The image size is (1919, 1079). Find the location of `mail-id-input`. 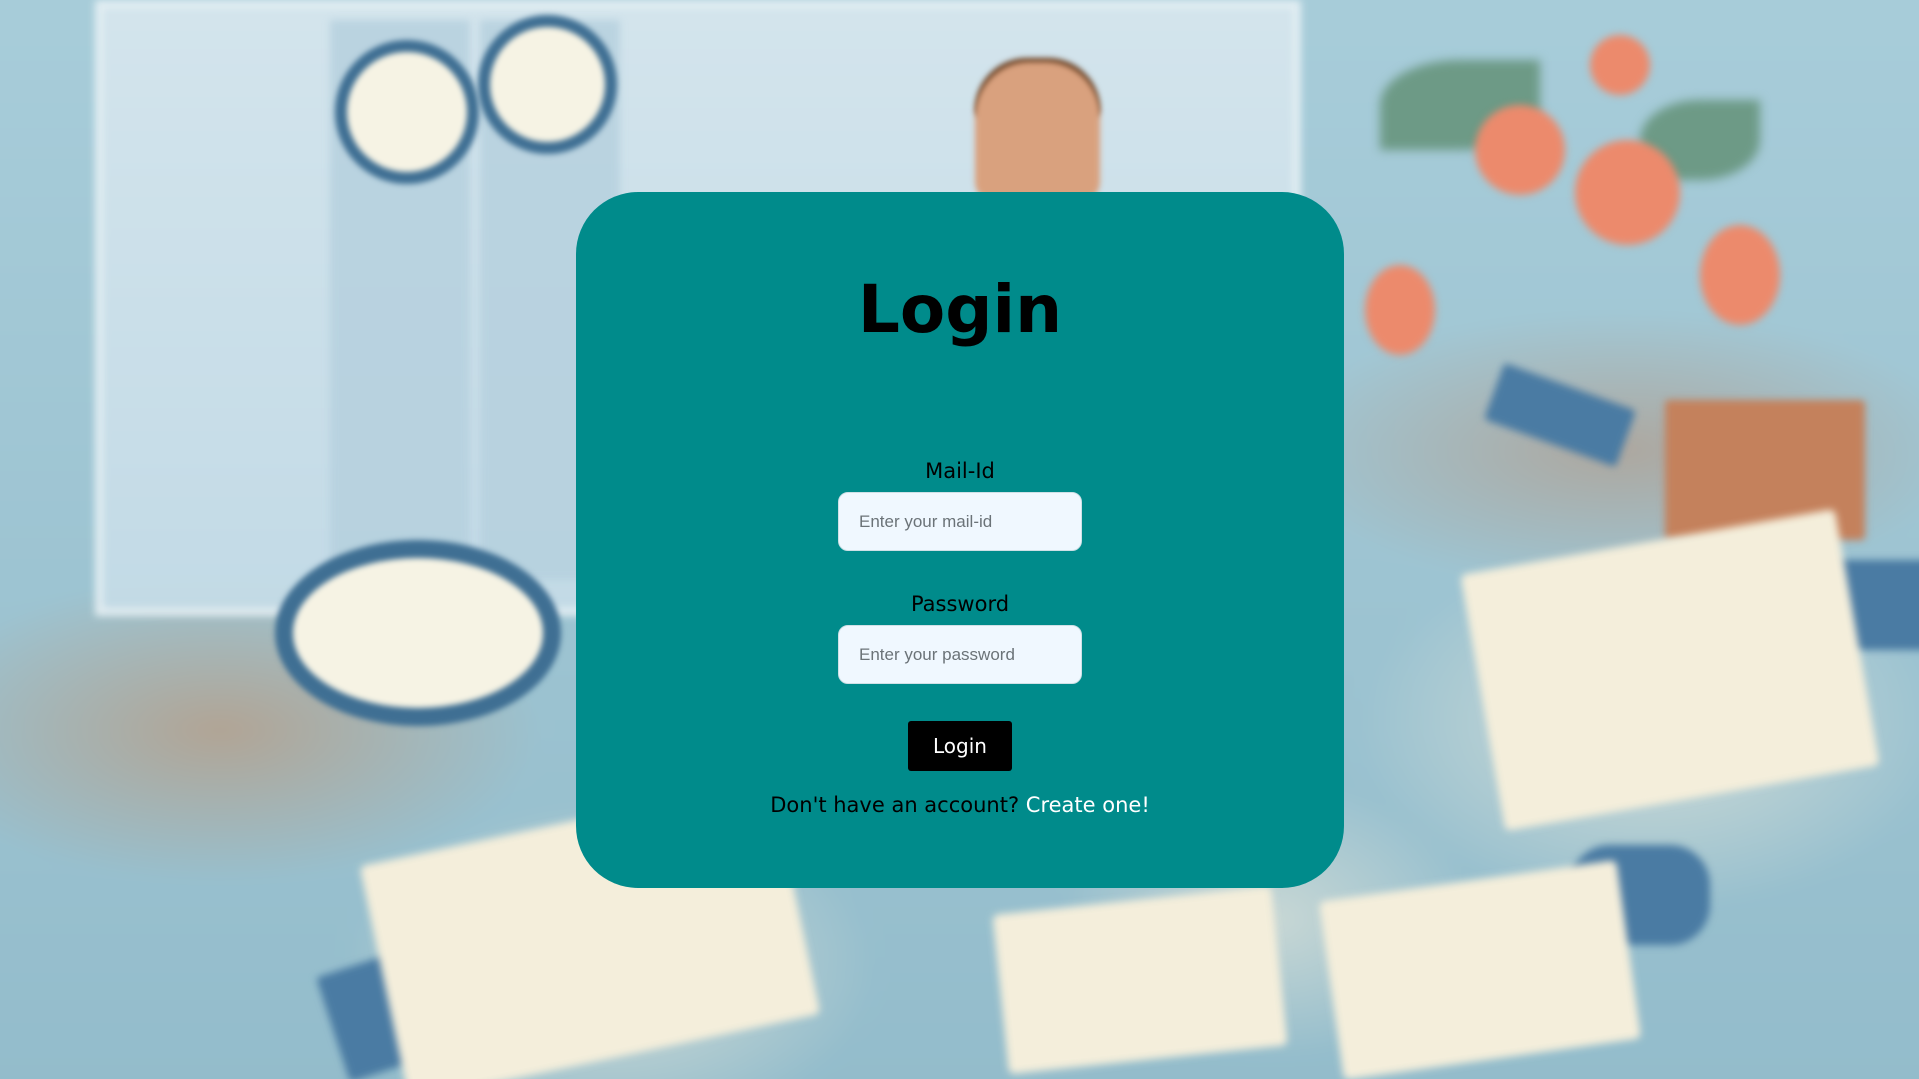

mail-id-input is located at coordinates (960, 521).